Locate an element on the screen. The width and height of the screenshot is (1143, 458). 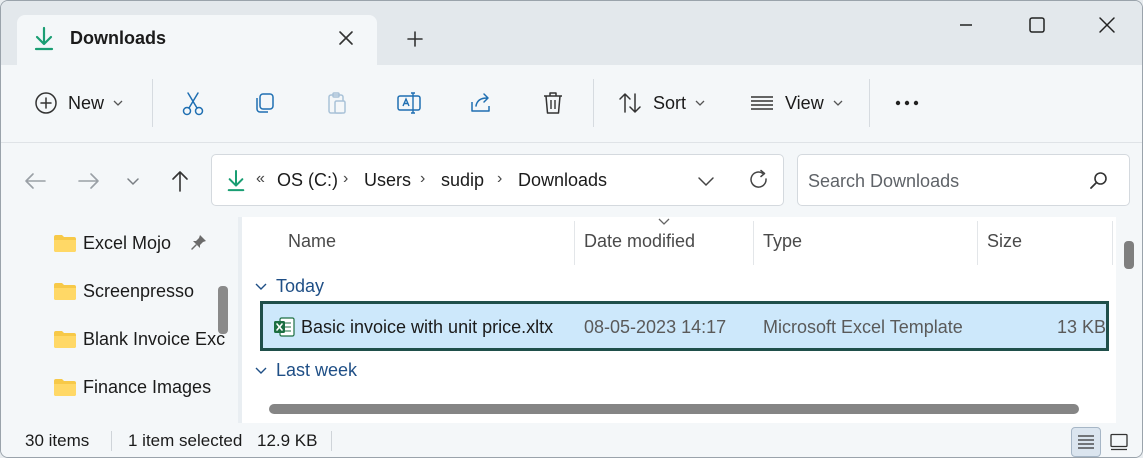
more-options-button is located at coordinates (907, 103).